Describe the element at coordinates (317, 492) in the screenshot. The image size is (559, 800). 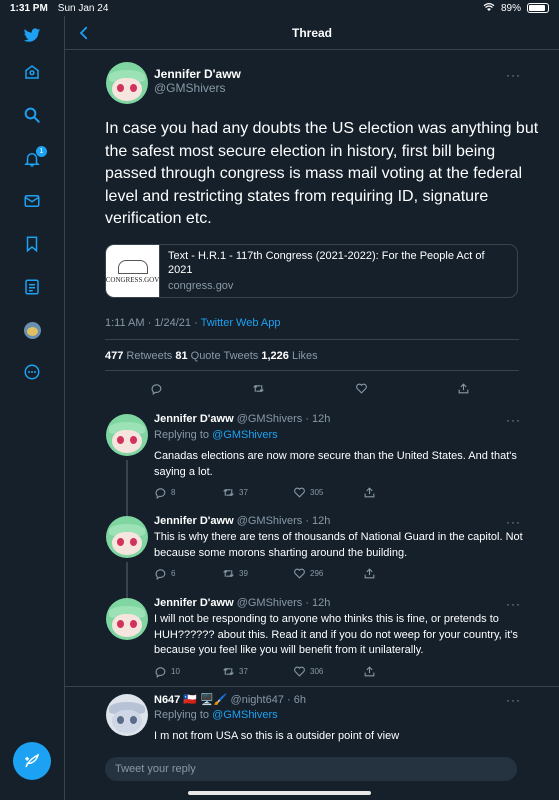
I see `like-count: 305` at that location.